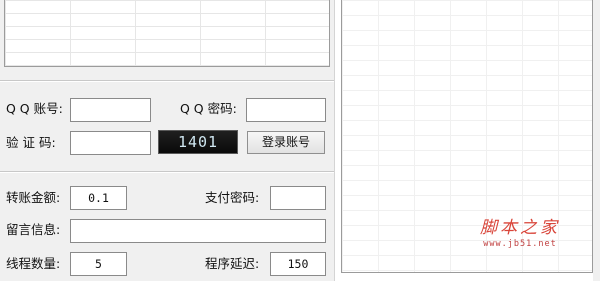  What do you see at coordinates (520, 228) in the screenshot?
I see `watermark-main: 脚本之家` at bounding box center [520, 228].